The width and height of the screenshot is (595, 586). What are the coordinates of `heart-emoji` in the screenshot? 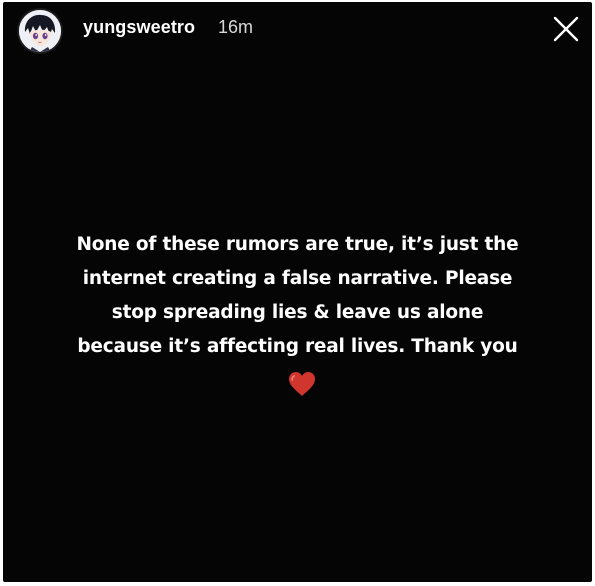 It's located at (302, 384).